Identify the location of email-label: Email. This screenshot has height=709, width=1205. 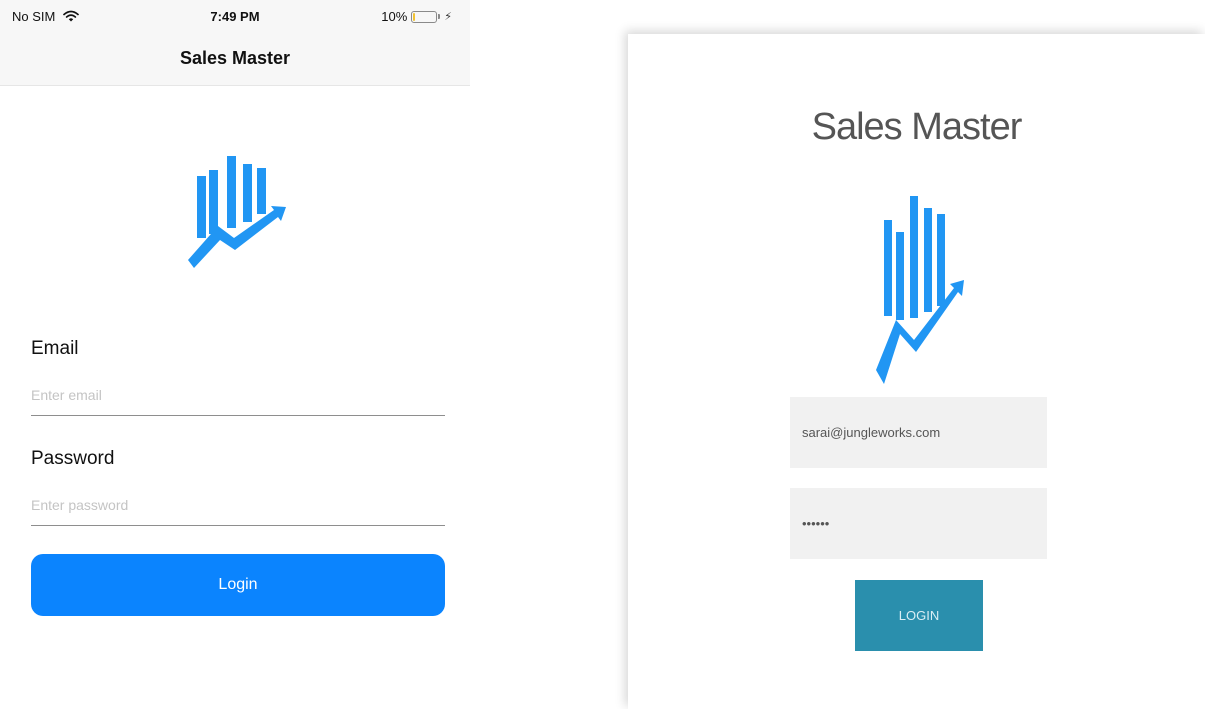
(55, 348).